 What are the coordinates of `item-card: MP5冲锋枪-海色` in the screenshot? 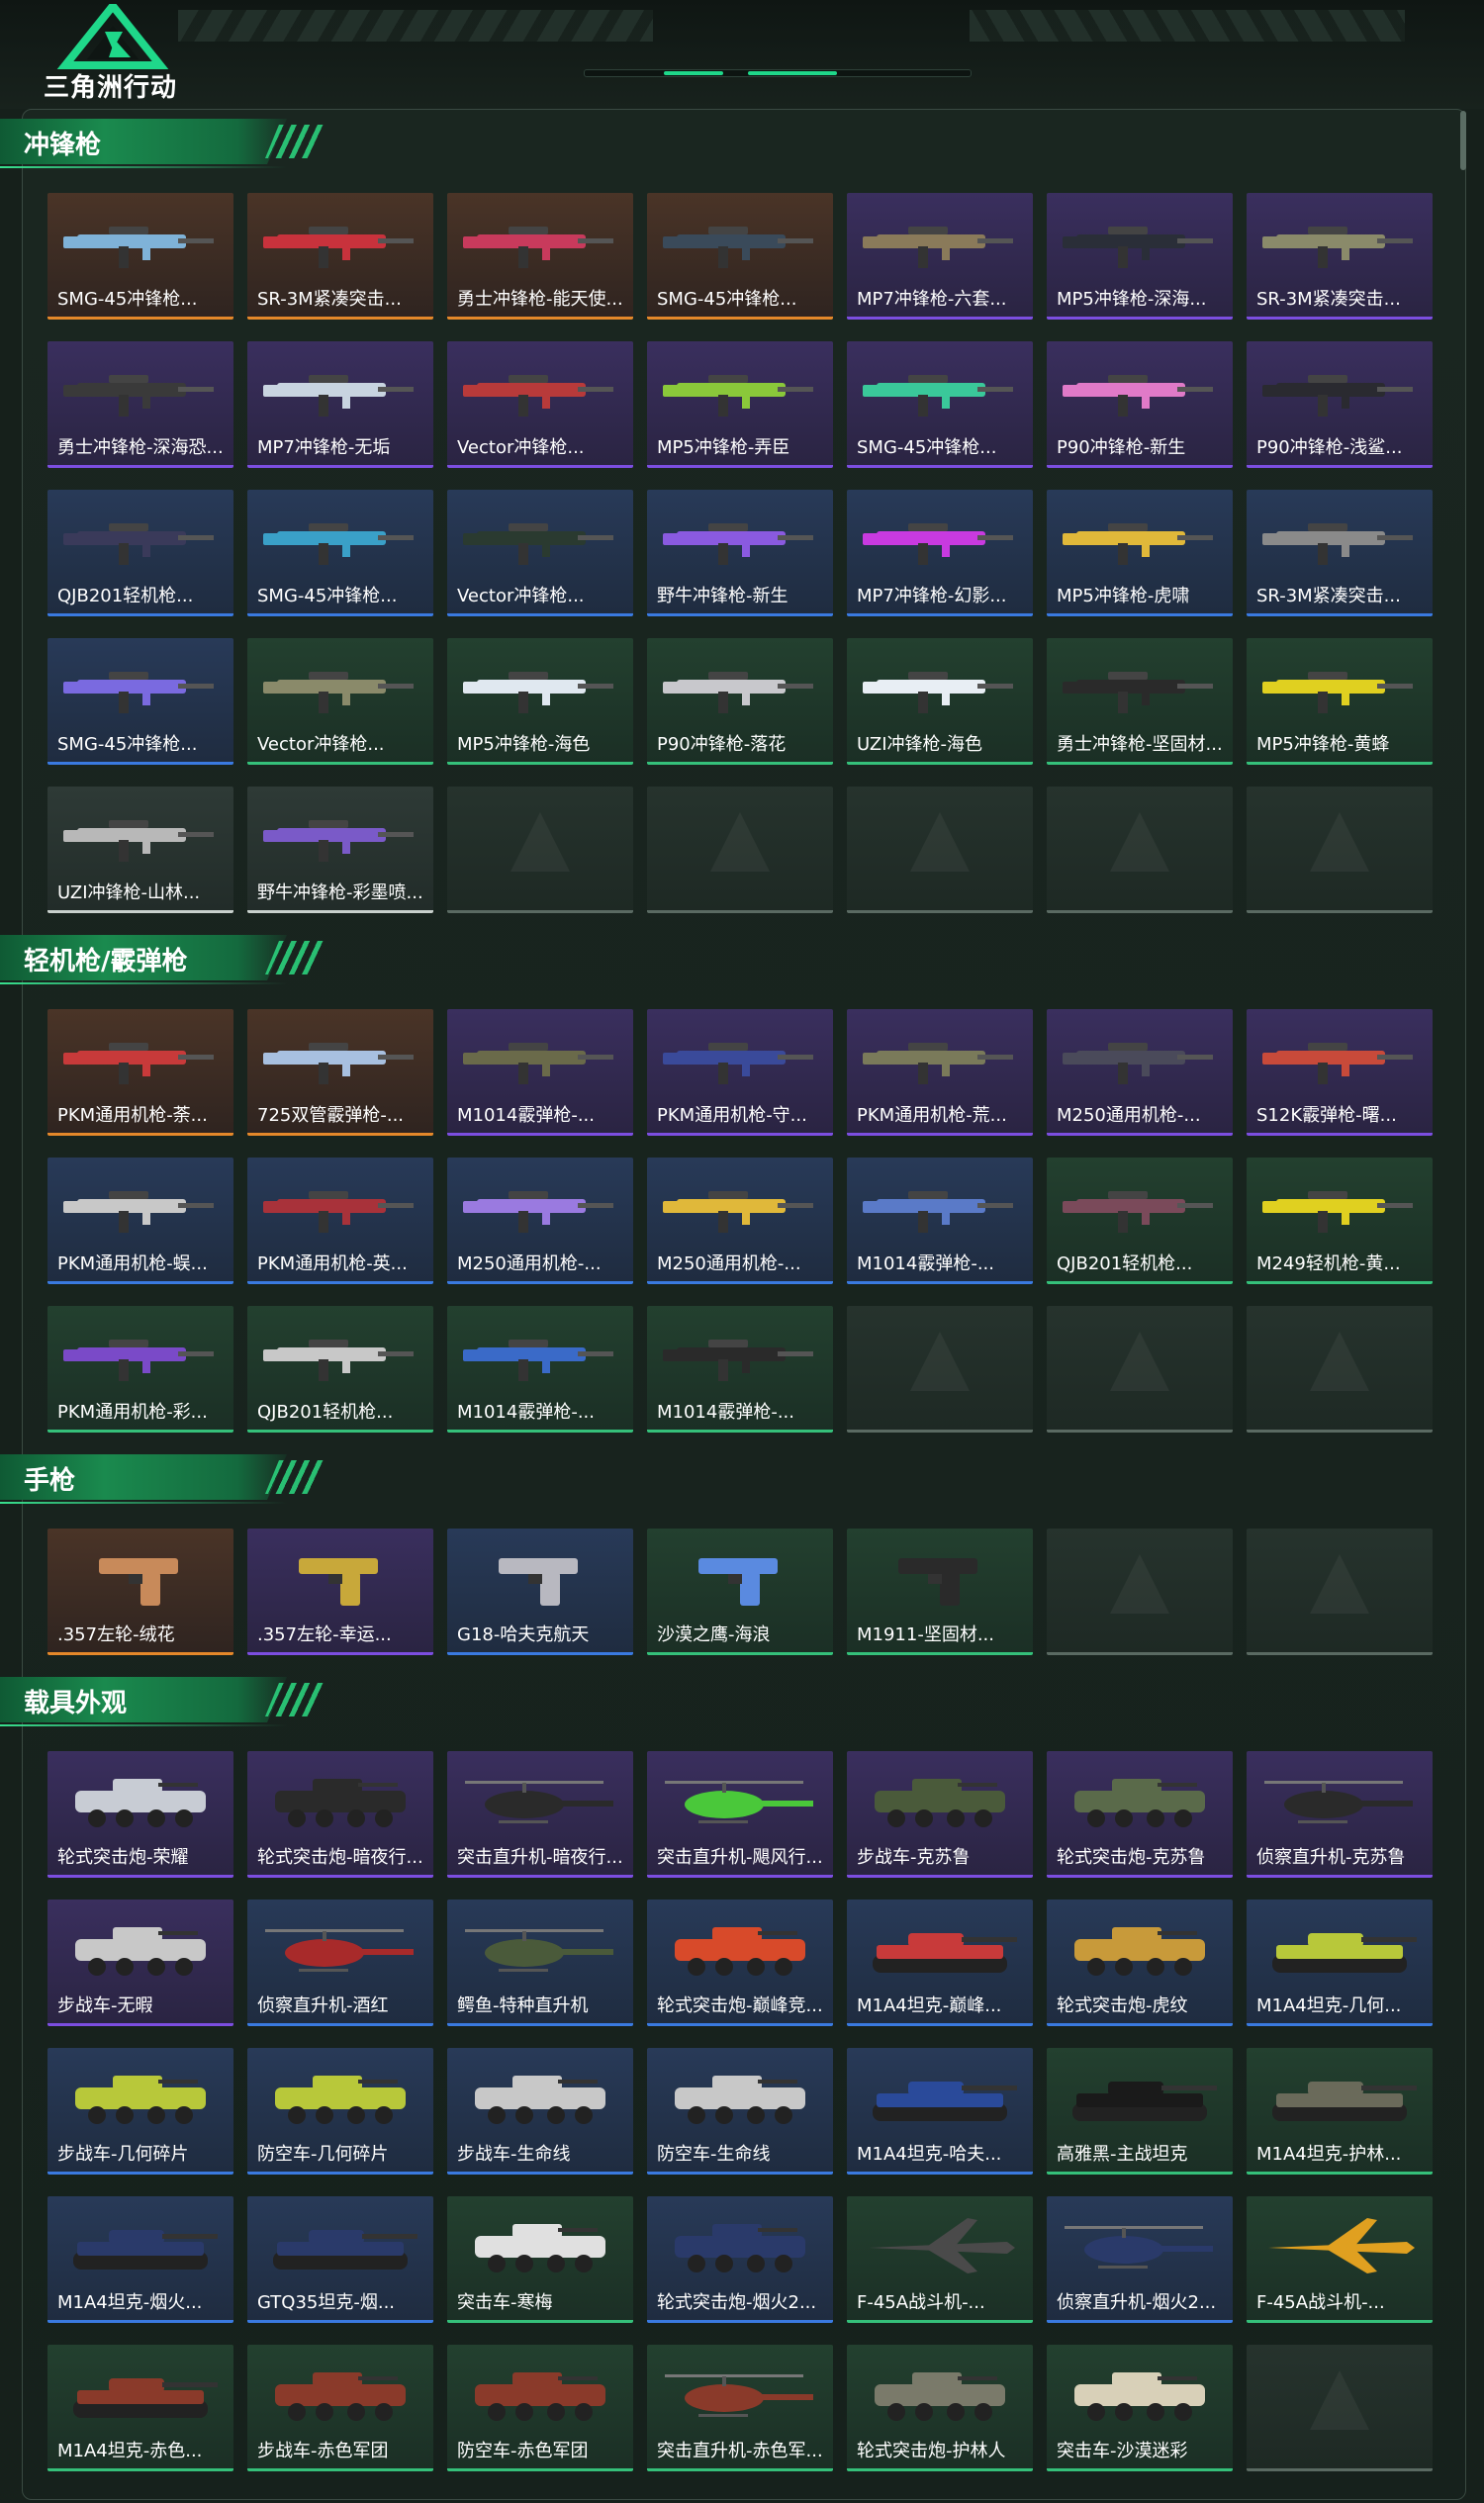 It's located at (540, 701).